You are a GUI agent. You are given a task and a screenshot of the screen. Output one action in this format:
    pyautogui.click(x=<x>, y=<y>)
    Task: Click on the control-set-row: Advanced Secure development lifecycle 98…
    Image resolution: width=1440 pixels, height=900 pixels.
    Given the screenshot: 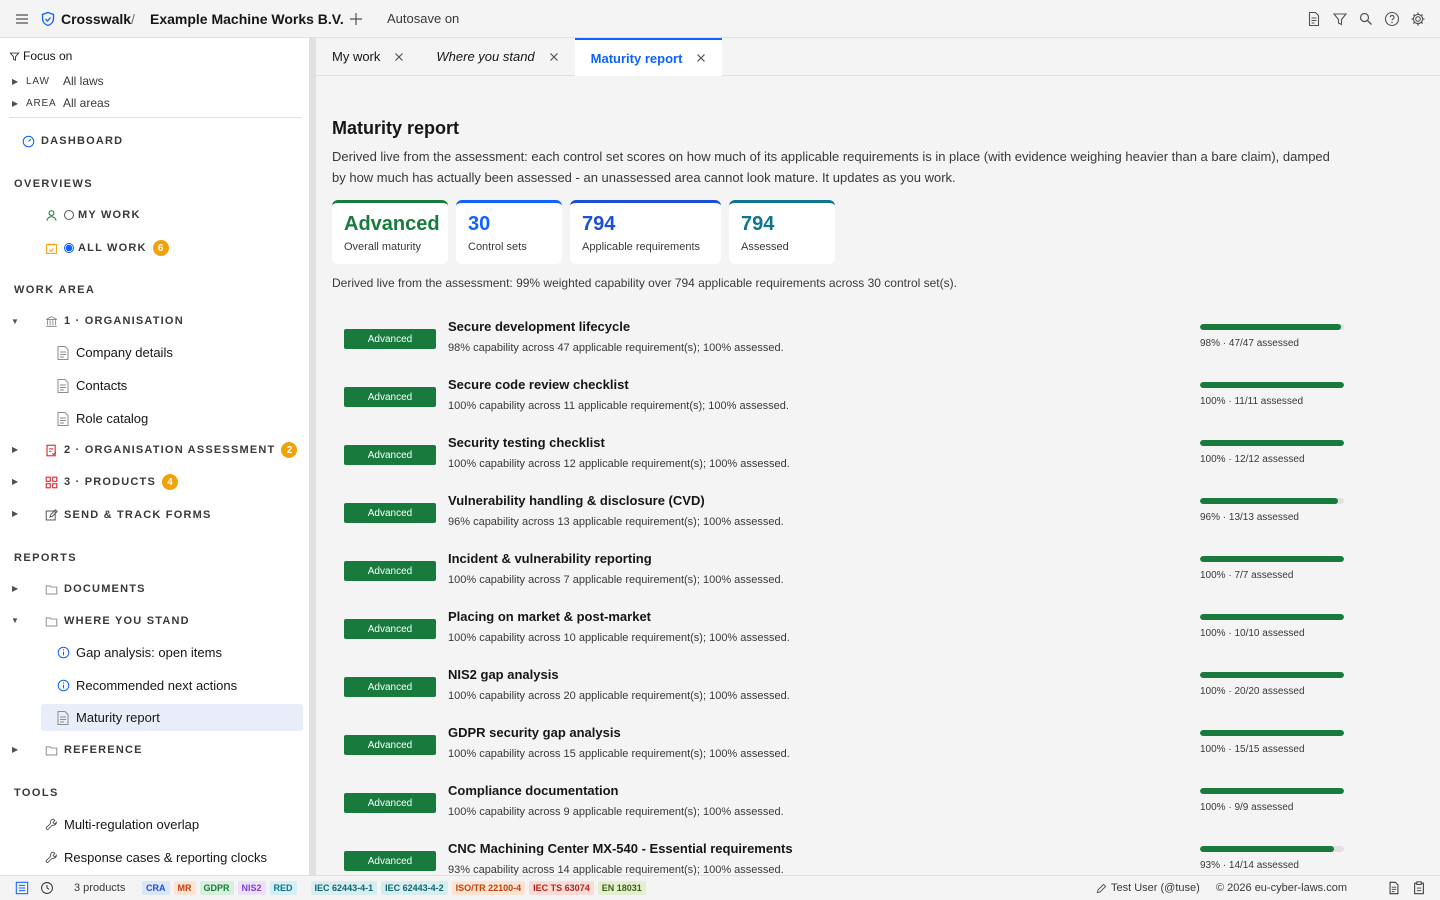 What is the action you would take?
    pyautogui.click(x=852, y=343)
    